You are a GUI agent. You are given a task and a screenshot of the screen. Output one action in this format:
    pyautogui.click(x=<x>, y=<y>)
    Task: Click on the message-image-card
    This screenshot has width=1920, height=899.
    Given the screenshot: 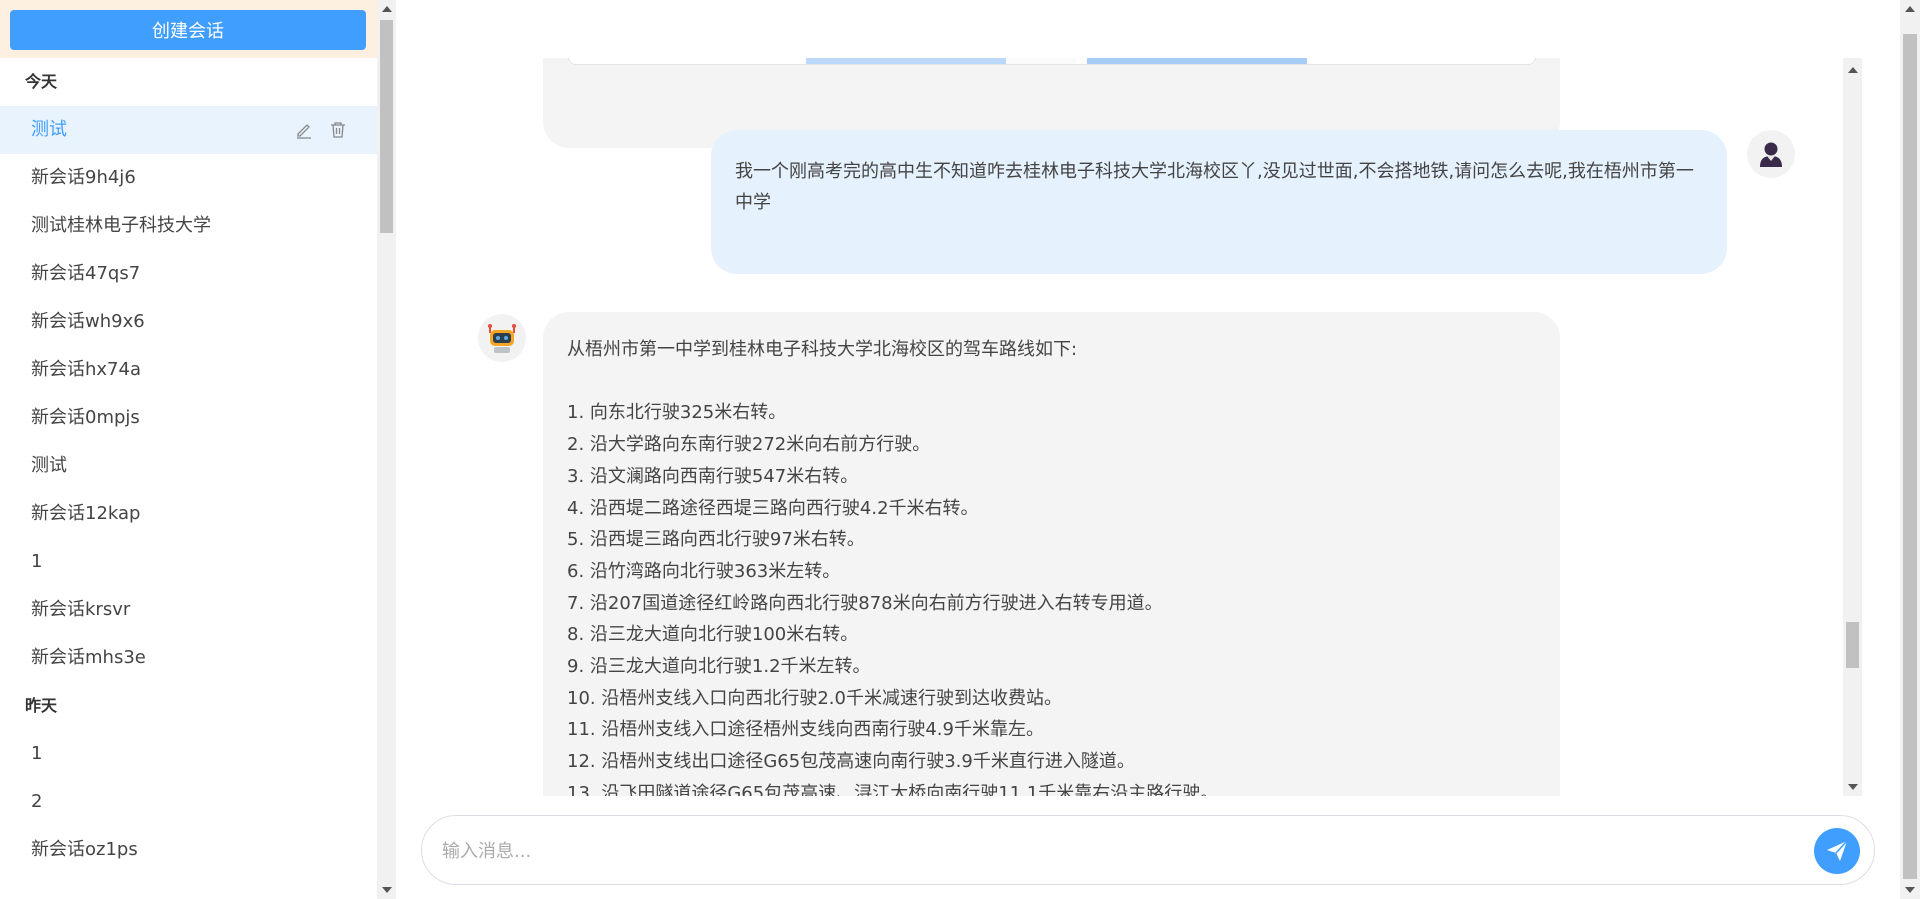 What is the action you would take?
    pyautogui.click(x=1052, y=61)
    